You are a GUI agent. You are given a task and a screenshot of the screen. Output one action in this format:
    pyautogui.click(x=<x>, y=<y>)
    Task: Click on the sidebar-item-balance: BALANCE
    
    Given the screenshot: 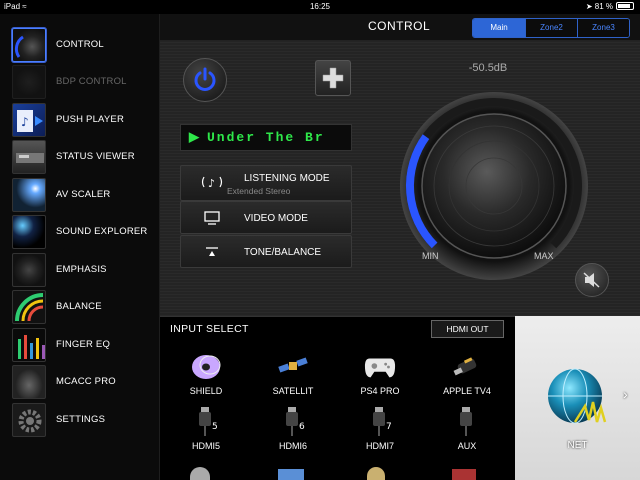 What is the action you would take?
    pyautogui.click(x=80, y=306)
    